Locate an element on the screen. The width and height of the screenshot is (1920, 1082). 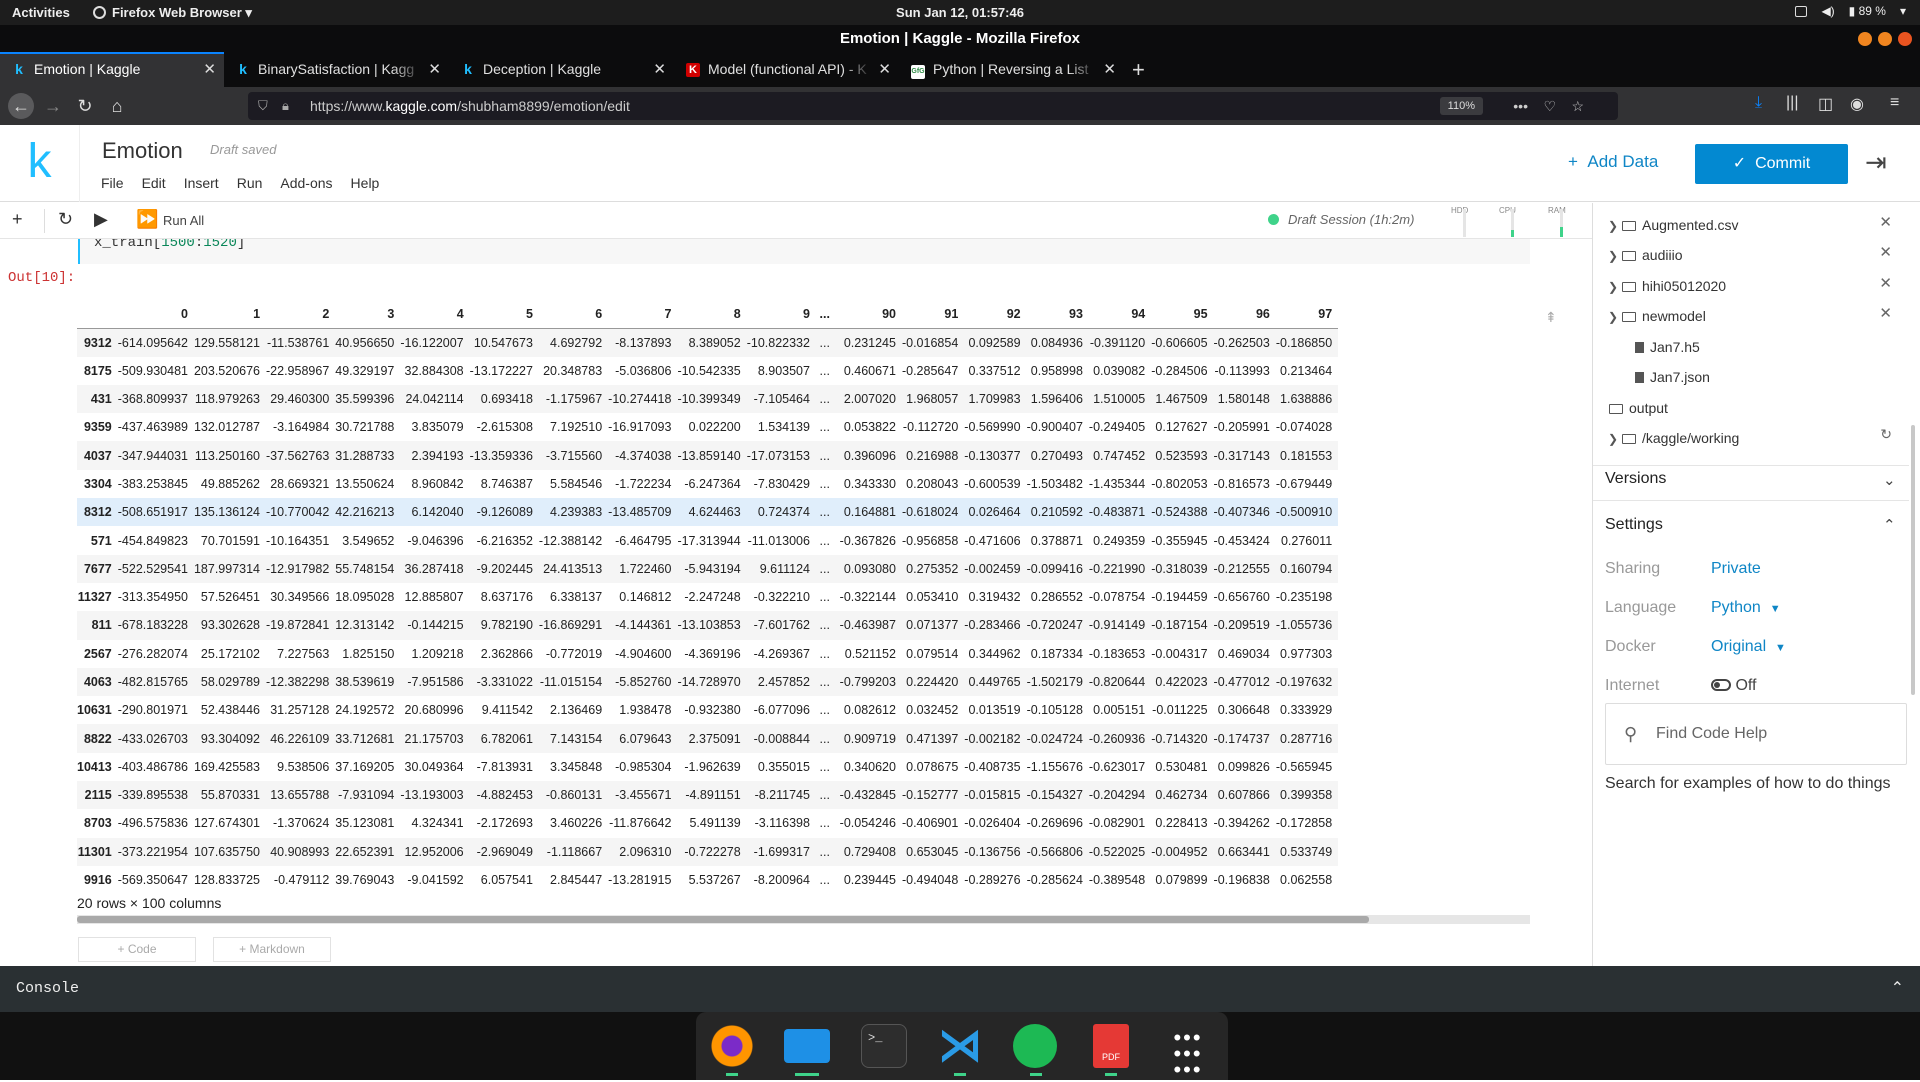
vscode-dock-icon: ⋊ is located at coordinates (960, 1046).